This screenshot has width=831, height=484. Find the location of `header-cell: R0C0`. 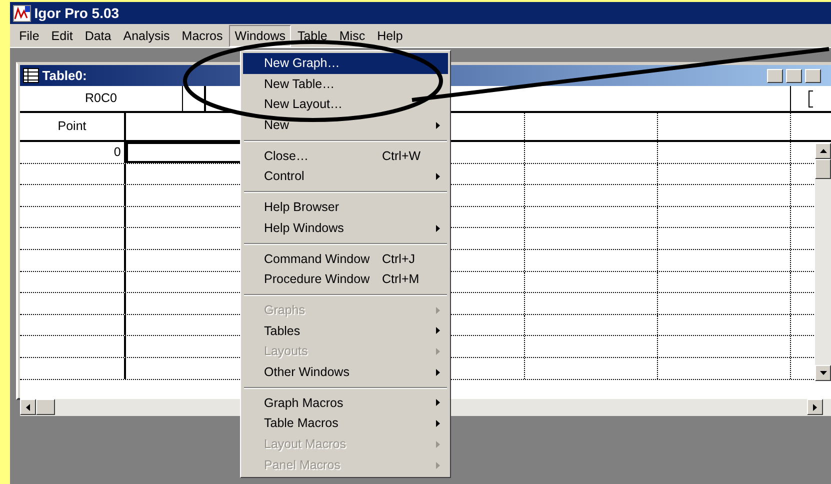

header-cell: R0C0 is located at coordinates (101, 98).